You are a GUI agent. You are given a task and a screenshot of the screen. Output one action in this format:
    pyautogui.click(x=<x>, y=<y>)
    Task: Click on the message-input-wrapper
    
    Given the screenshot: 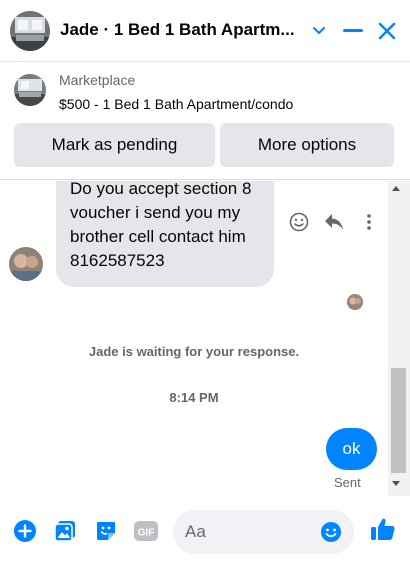 What is the action you would take?
    pyautogui.click(x=263, y=532)
    